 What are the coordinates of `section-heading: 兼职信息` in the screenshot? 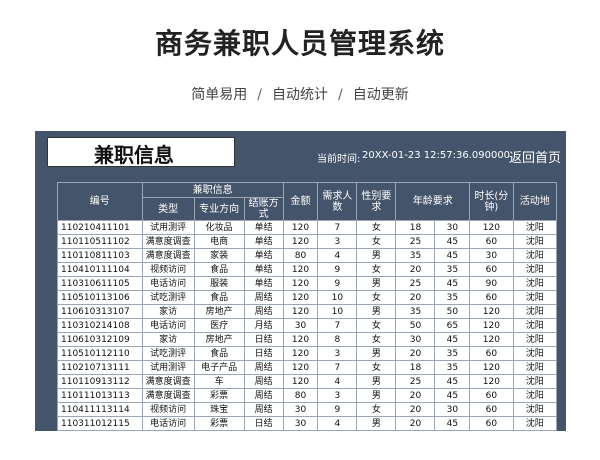 It's located at (134, 155).